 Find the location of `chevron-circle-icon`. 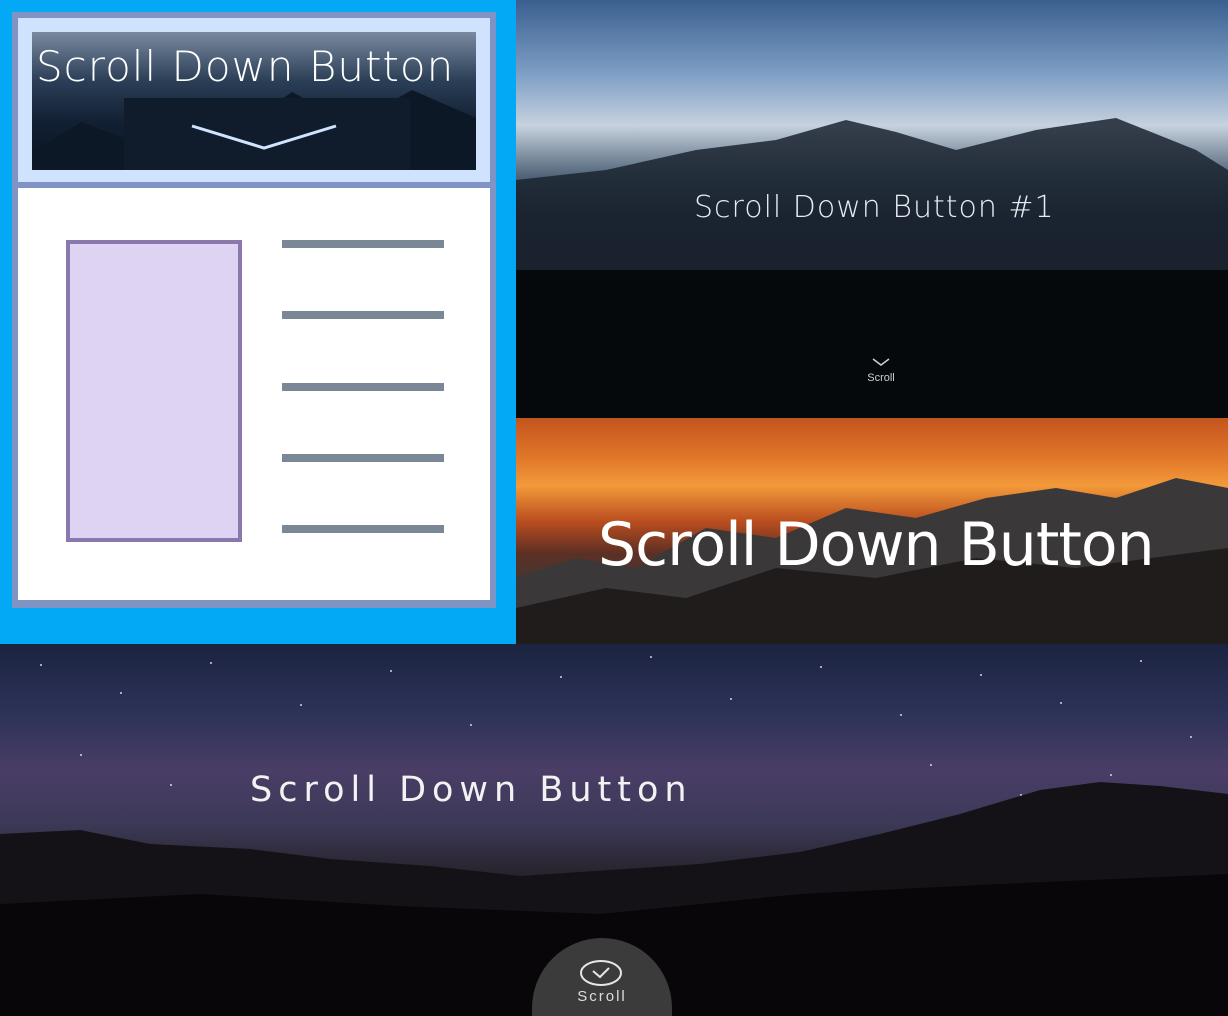

chevron-circle-icon is located at coordinates (601, 973).